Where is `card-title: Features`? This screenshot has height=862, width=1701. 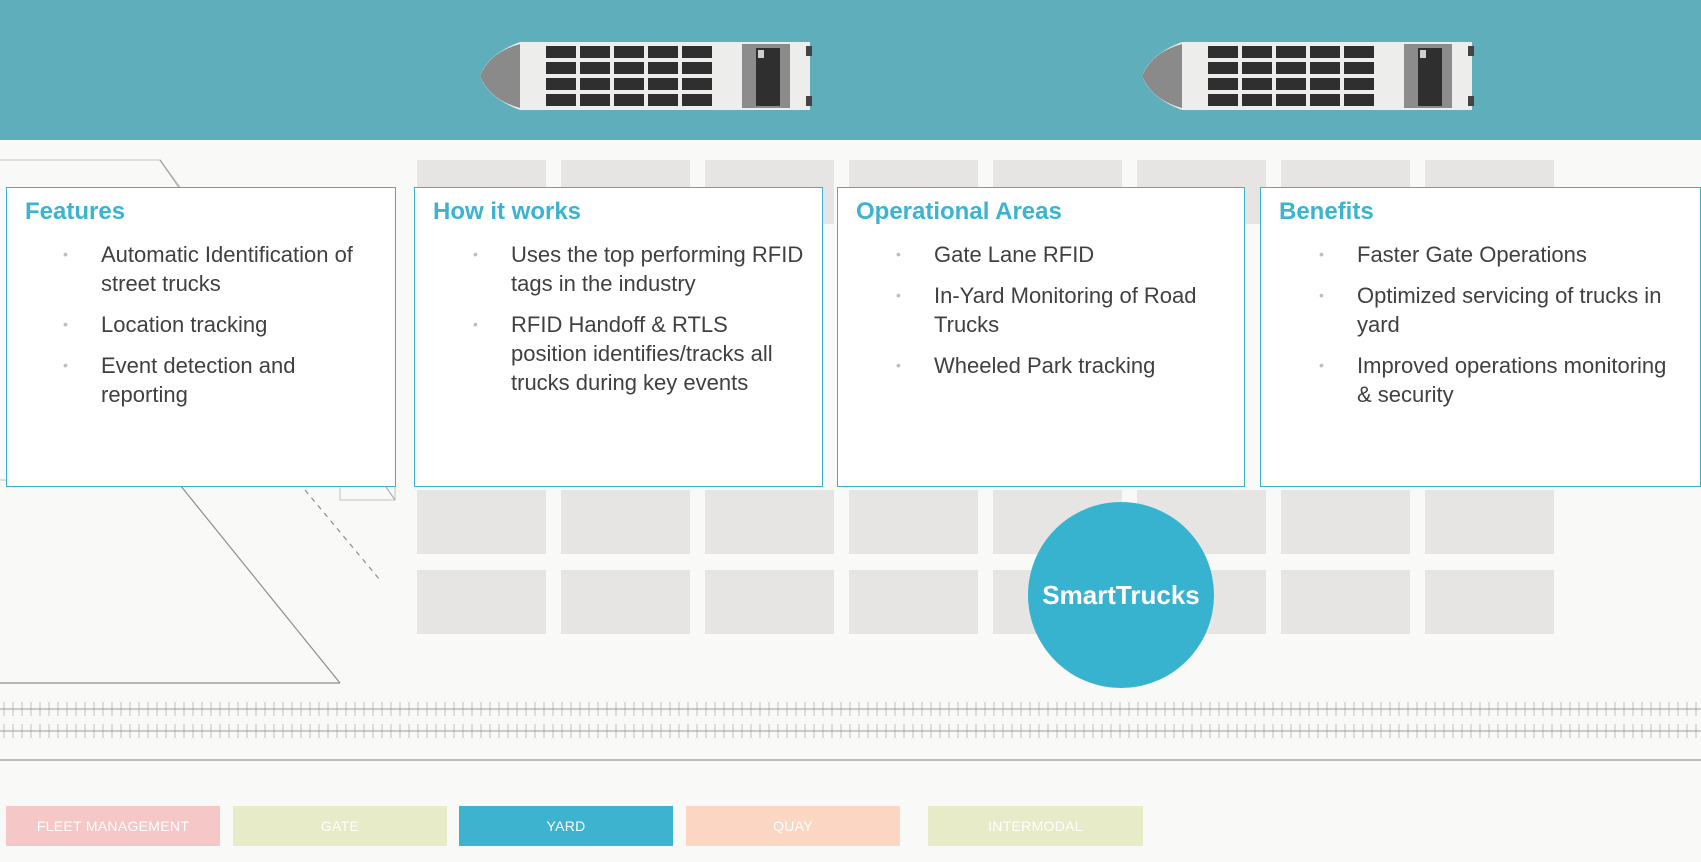 card-title: Features is located at coordinates (75, 211).